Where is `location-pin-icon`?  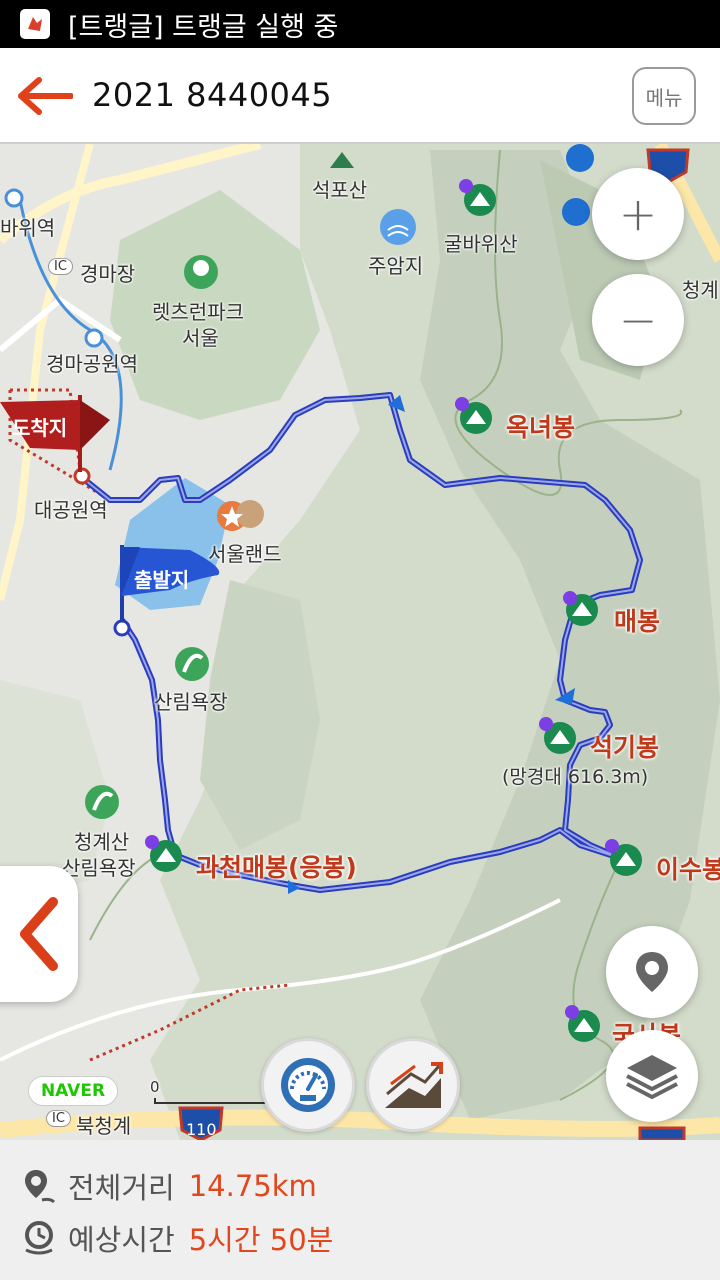
location-pin-icon is located at coordinates (652, 972).